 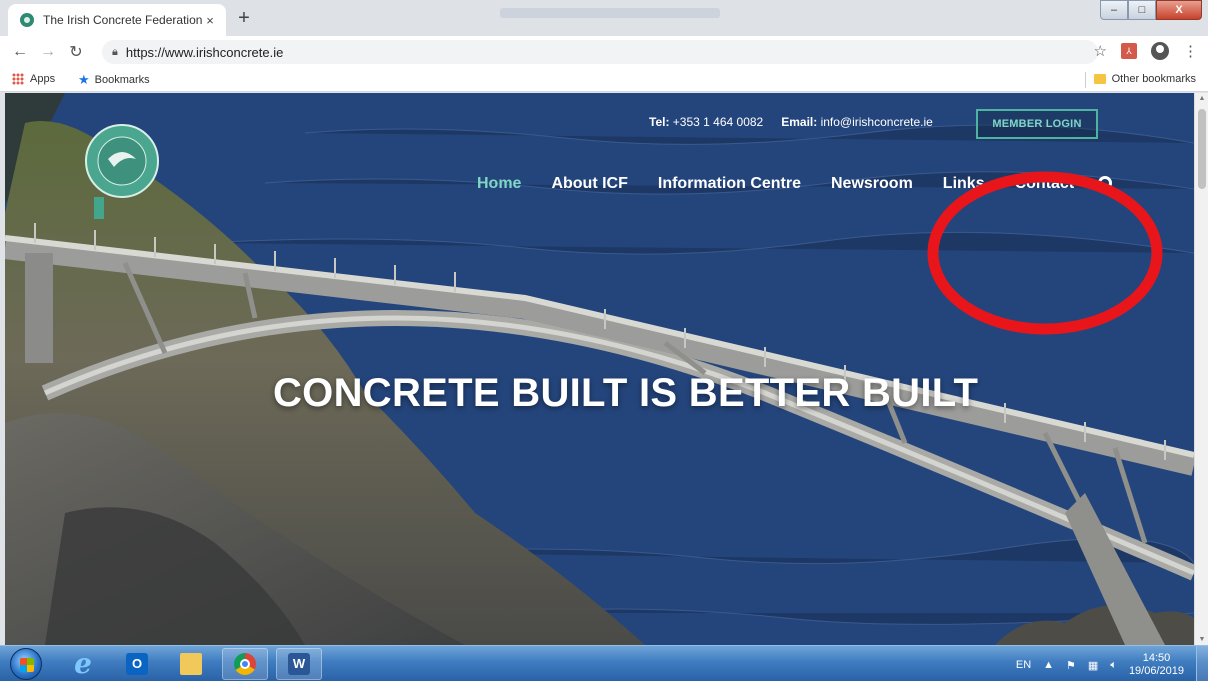 I want to click on nav-newsroom: Newsroom, so click(x=872, y=184).